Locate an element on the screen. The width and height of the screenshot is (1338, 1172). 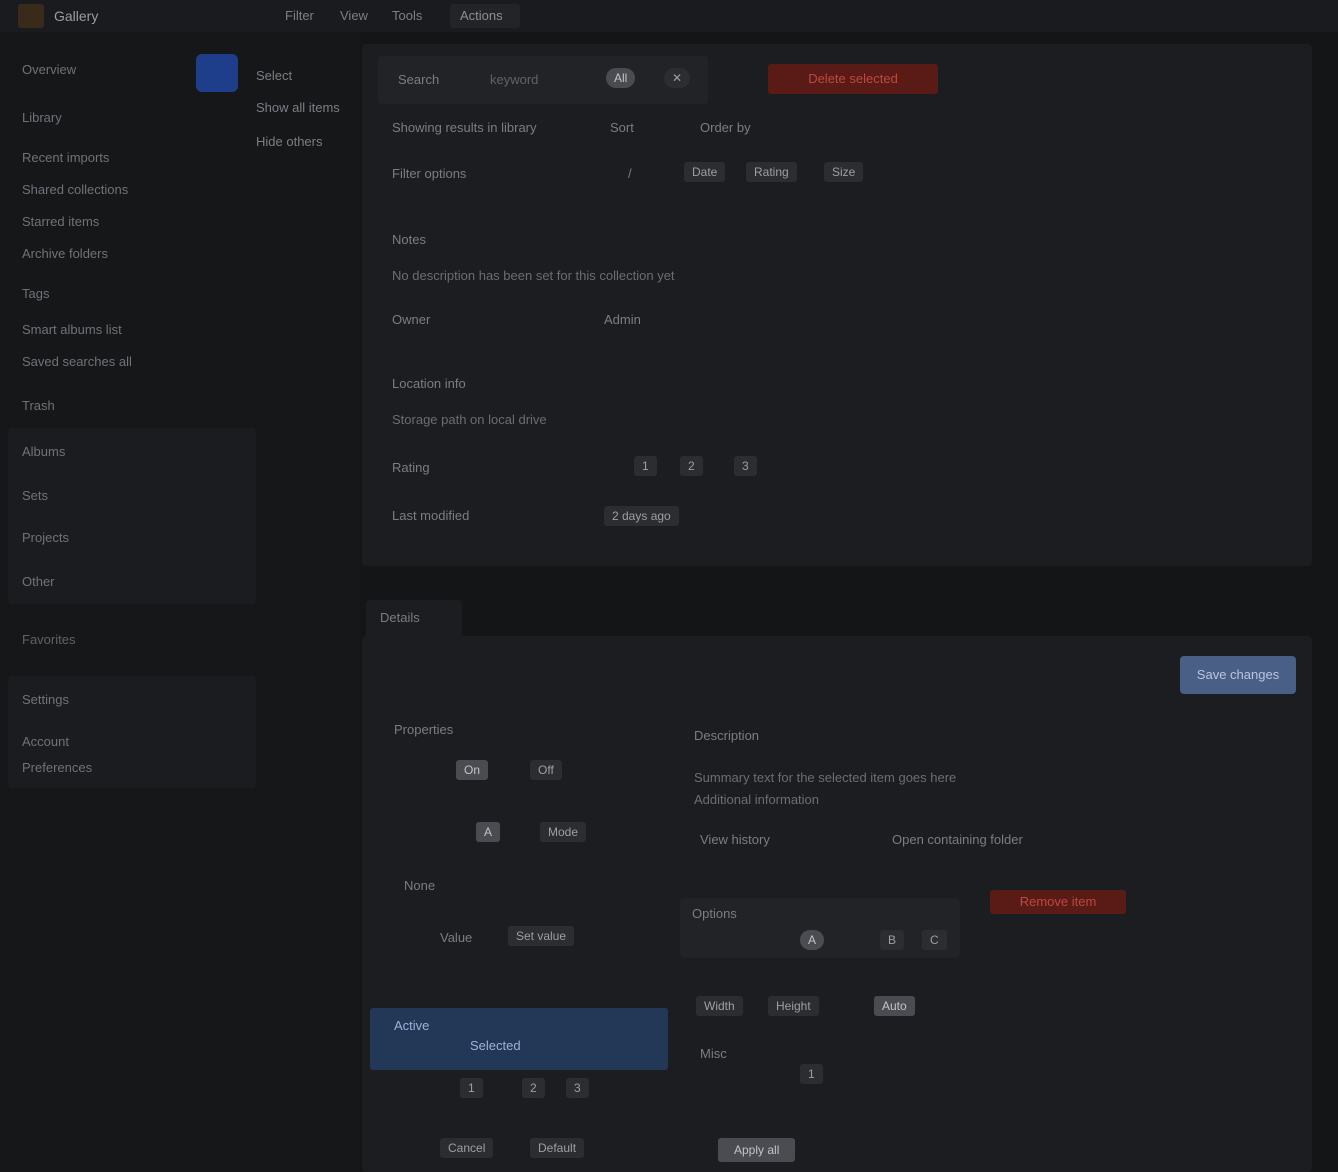
prop-row1-on: On is located at coordinates (472, 770).